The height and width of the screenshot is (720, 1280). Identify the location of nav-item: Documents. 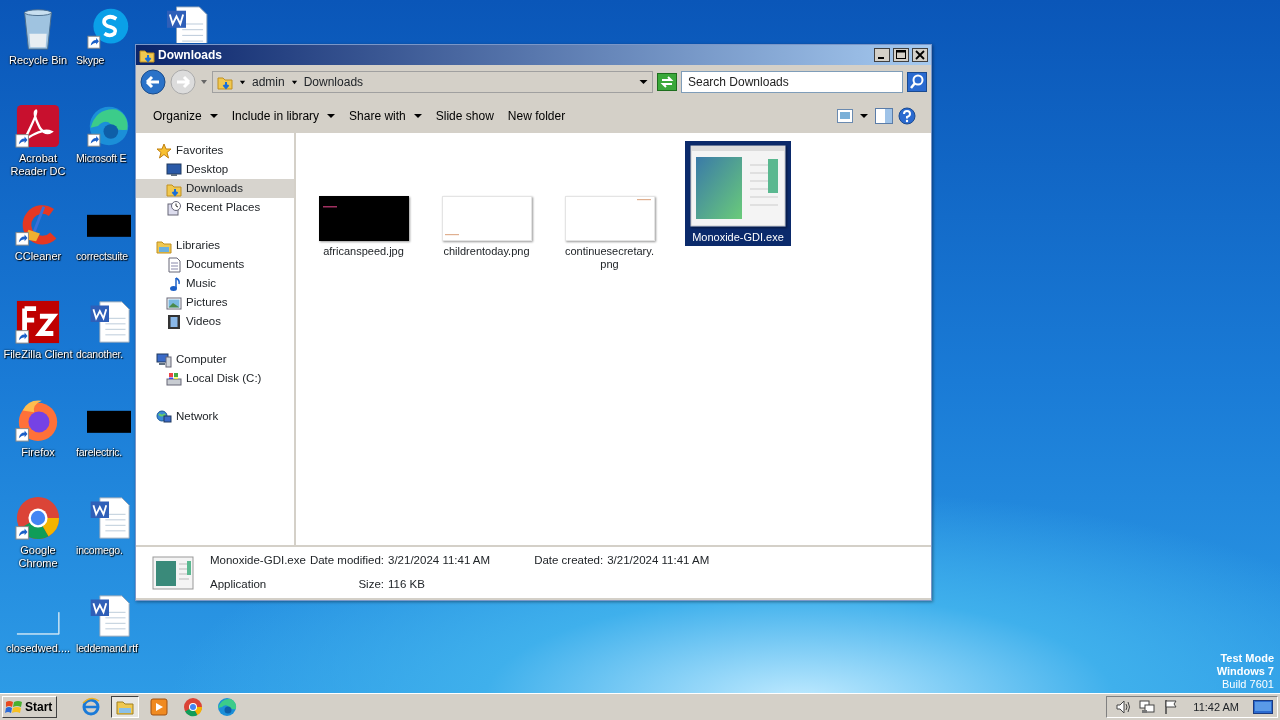
(215, 264).